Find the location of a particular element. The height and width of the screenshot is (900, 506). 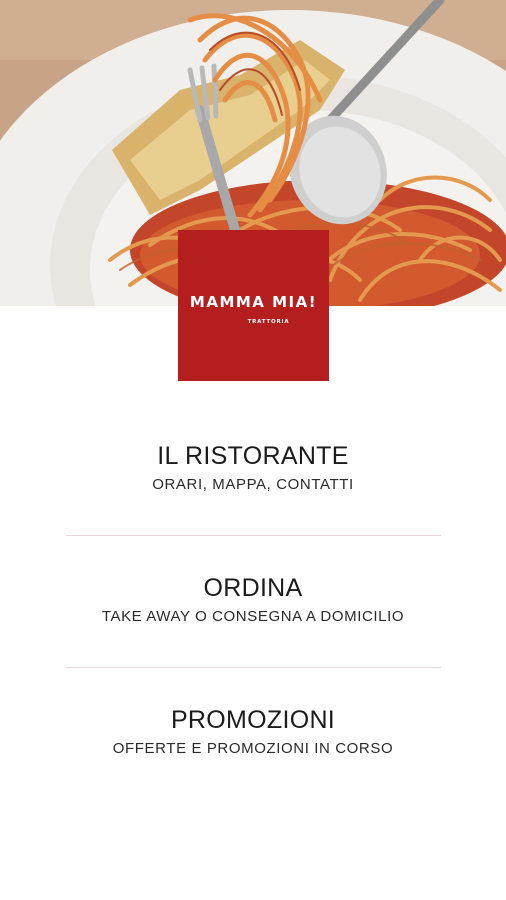

menu-item-title: PROMOZIONI is located at coordinates (253, 720).